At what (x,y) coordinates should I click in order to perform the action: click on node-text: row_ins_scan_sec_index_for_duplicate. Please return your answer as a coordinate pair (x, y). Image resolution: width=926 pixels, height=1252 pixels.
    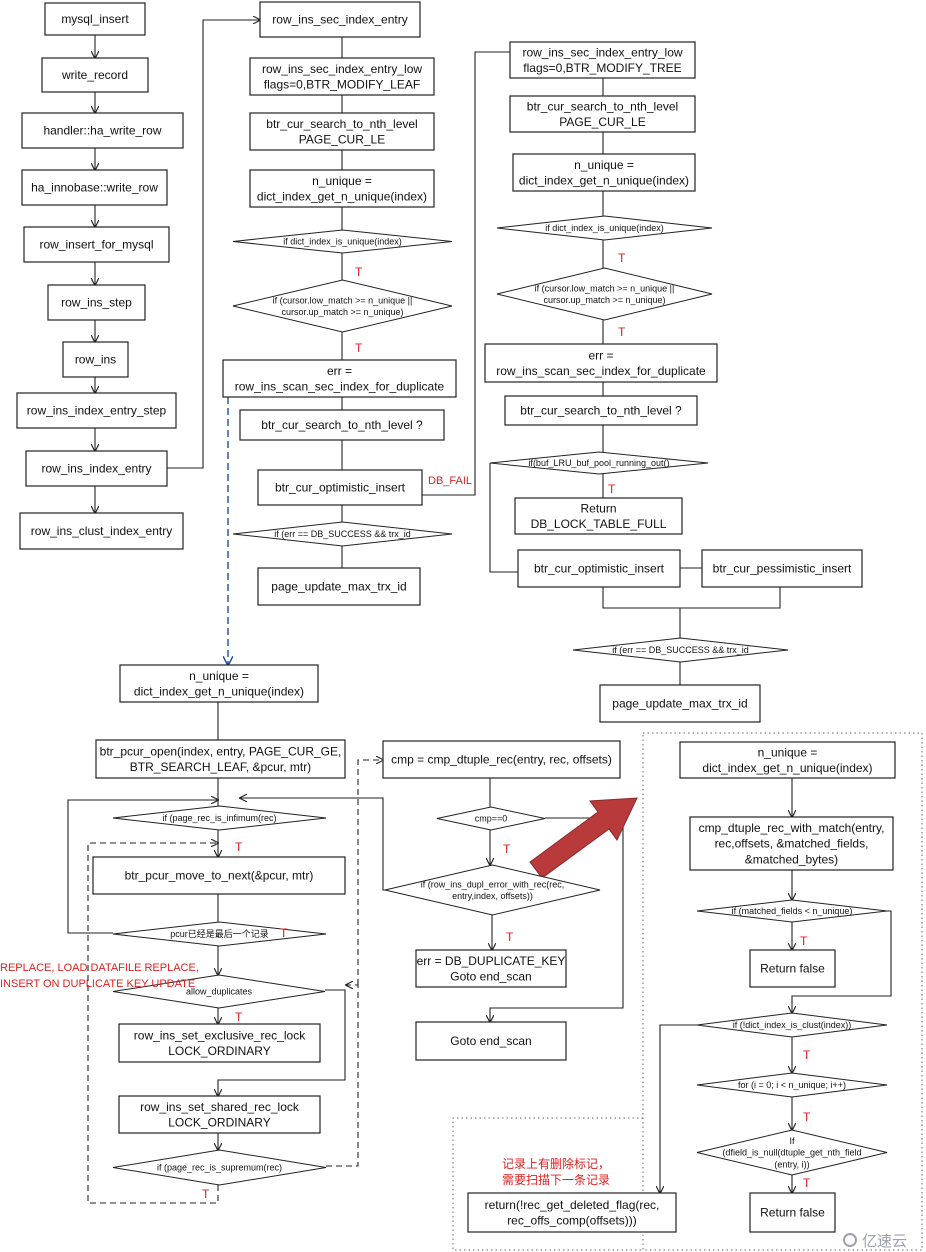
    Looking at the image, I should click on (601, 371).